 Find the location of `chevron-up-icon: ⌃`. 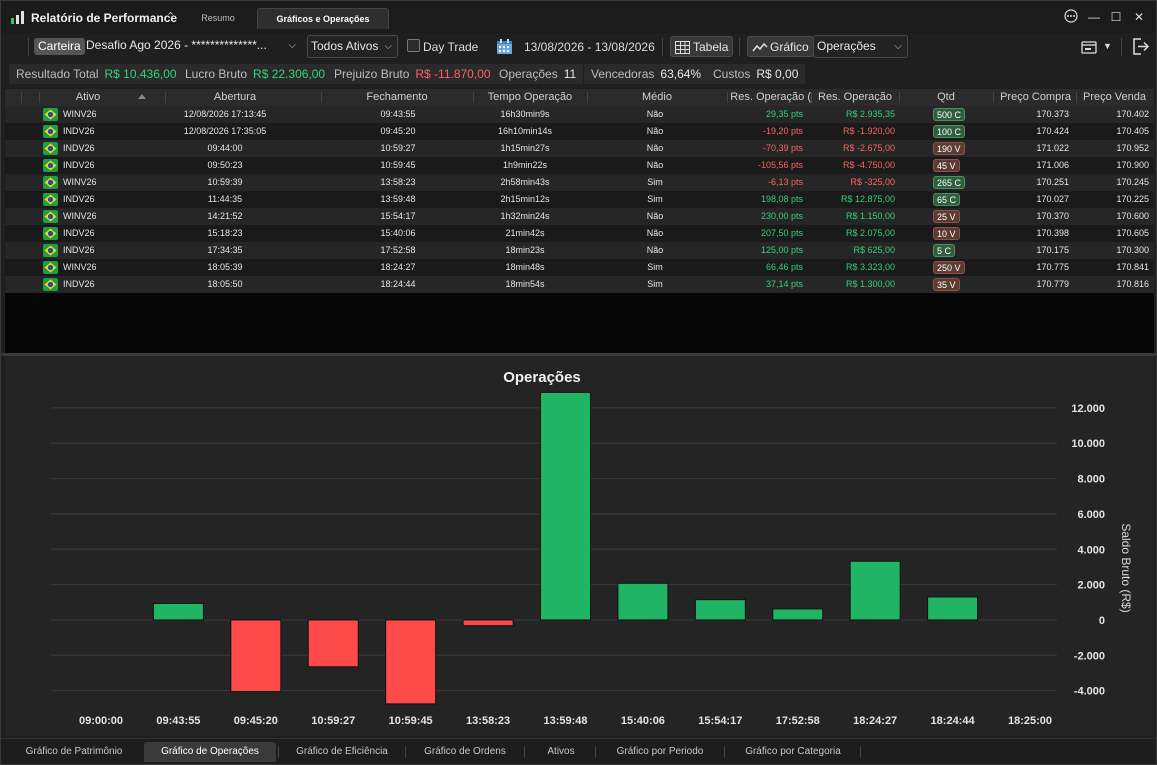

chevron-up-icon: ⌃ is located at coordinates (170, 16).